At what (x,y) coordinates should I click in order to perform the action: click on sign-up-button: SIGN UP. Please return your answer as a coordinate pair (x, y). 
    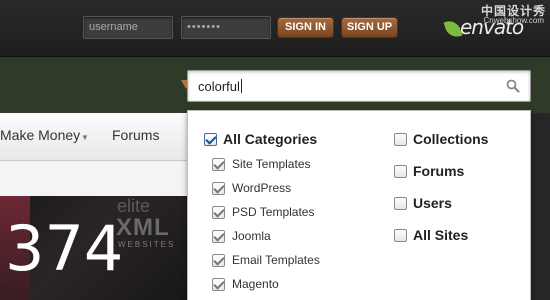
    Looking at the image, I should click on (369, 27).